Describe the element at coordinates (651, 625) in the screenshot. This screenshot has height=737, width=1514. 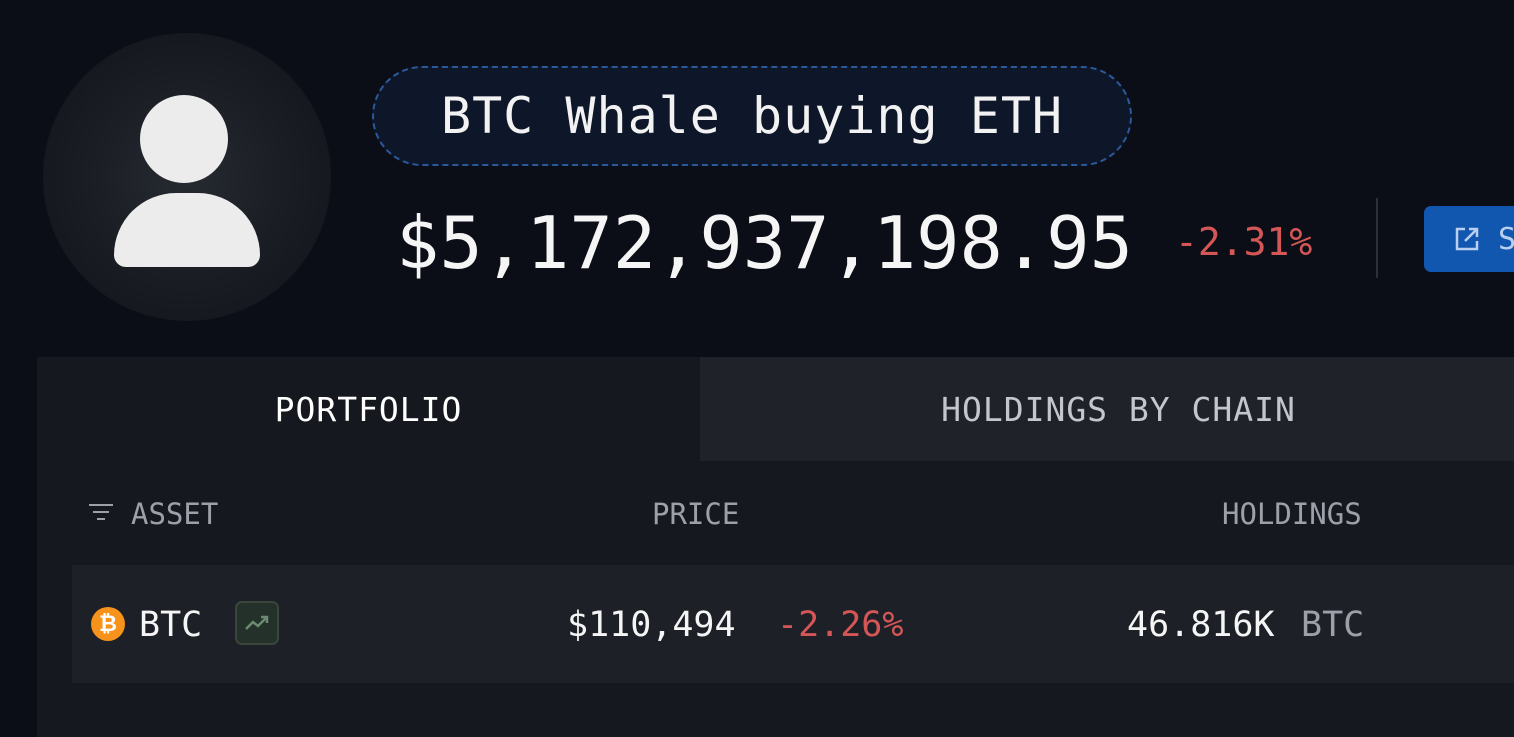
I see `asset-price: $110,494` at that location.